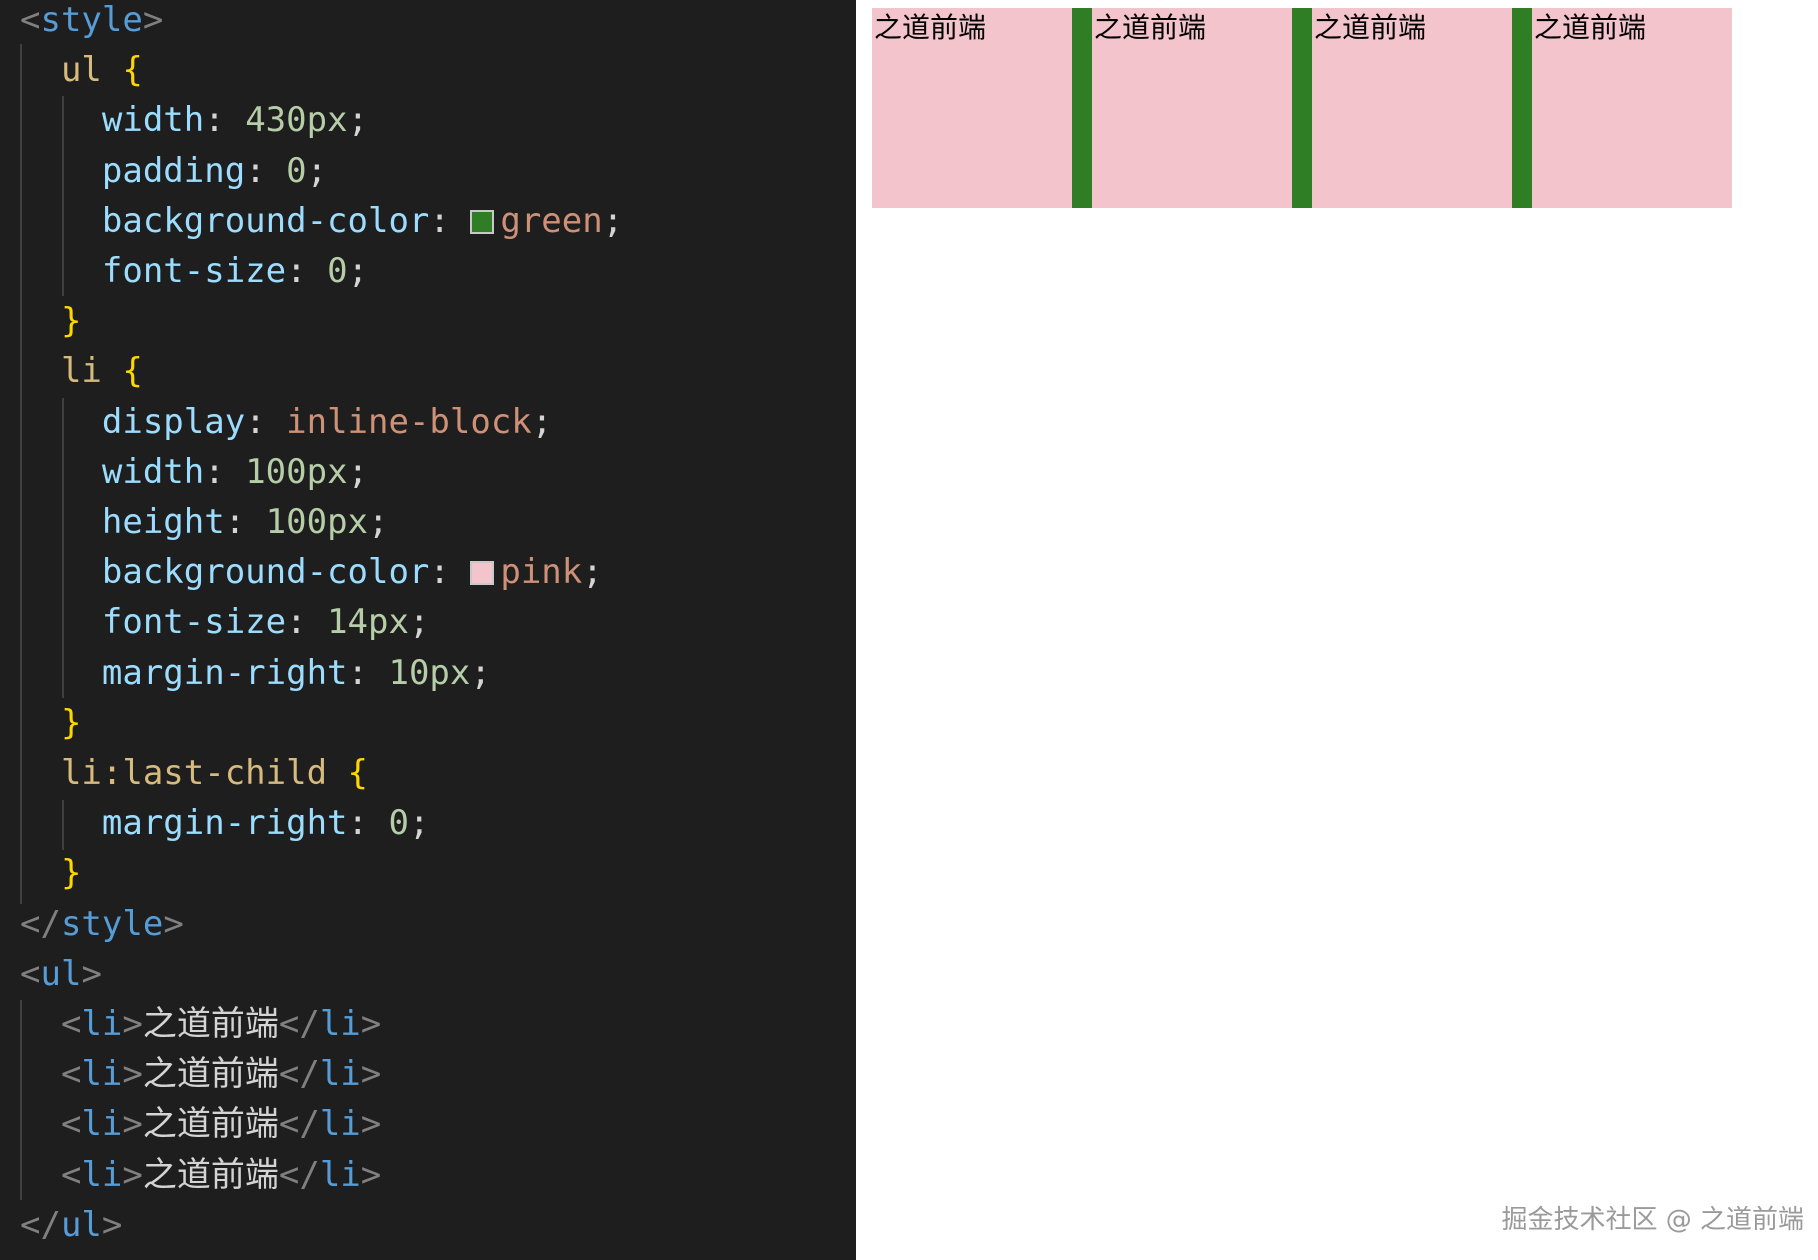 This screenshot has height=1260, width=1818. I want to click on code-line: font-size: 14px;, so click(225, 622).